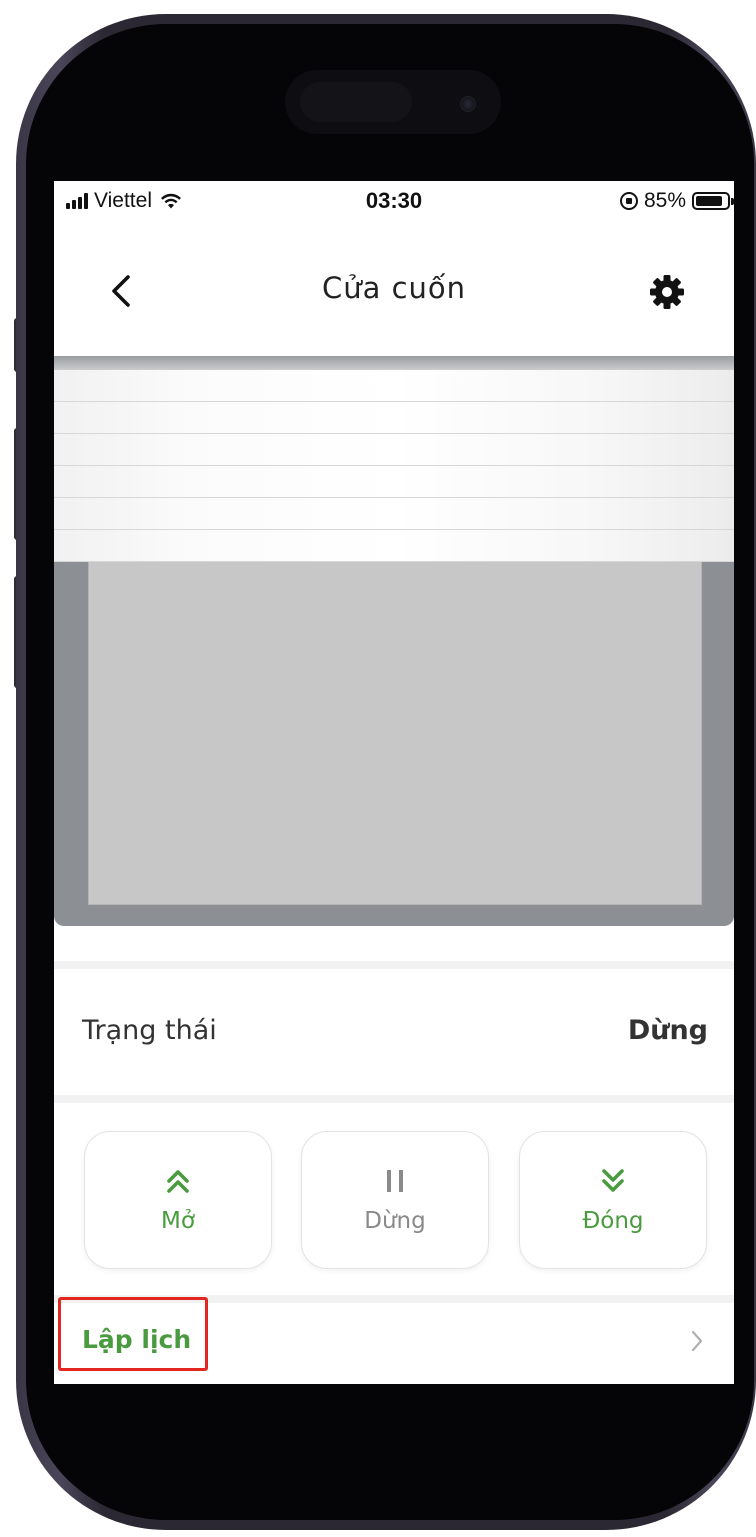  I want to click on double-chevron-up-icon, so click(178, 1181).